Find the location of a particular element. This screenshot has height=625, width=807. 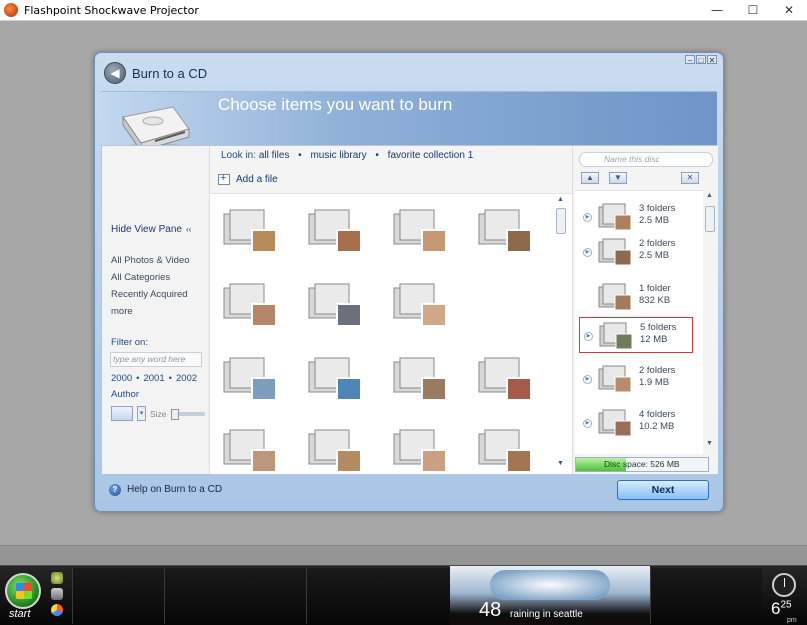

add-file-button: Add a file is located at coordinates (248, 178).